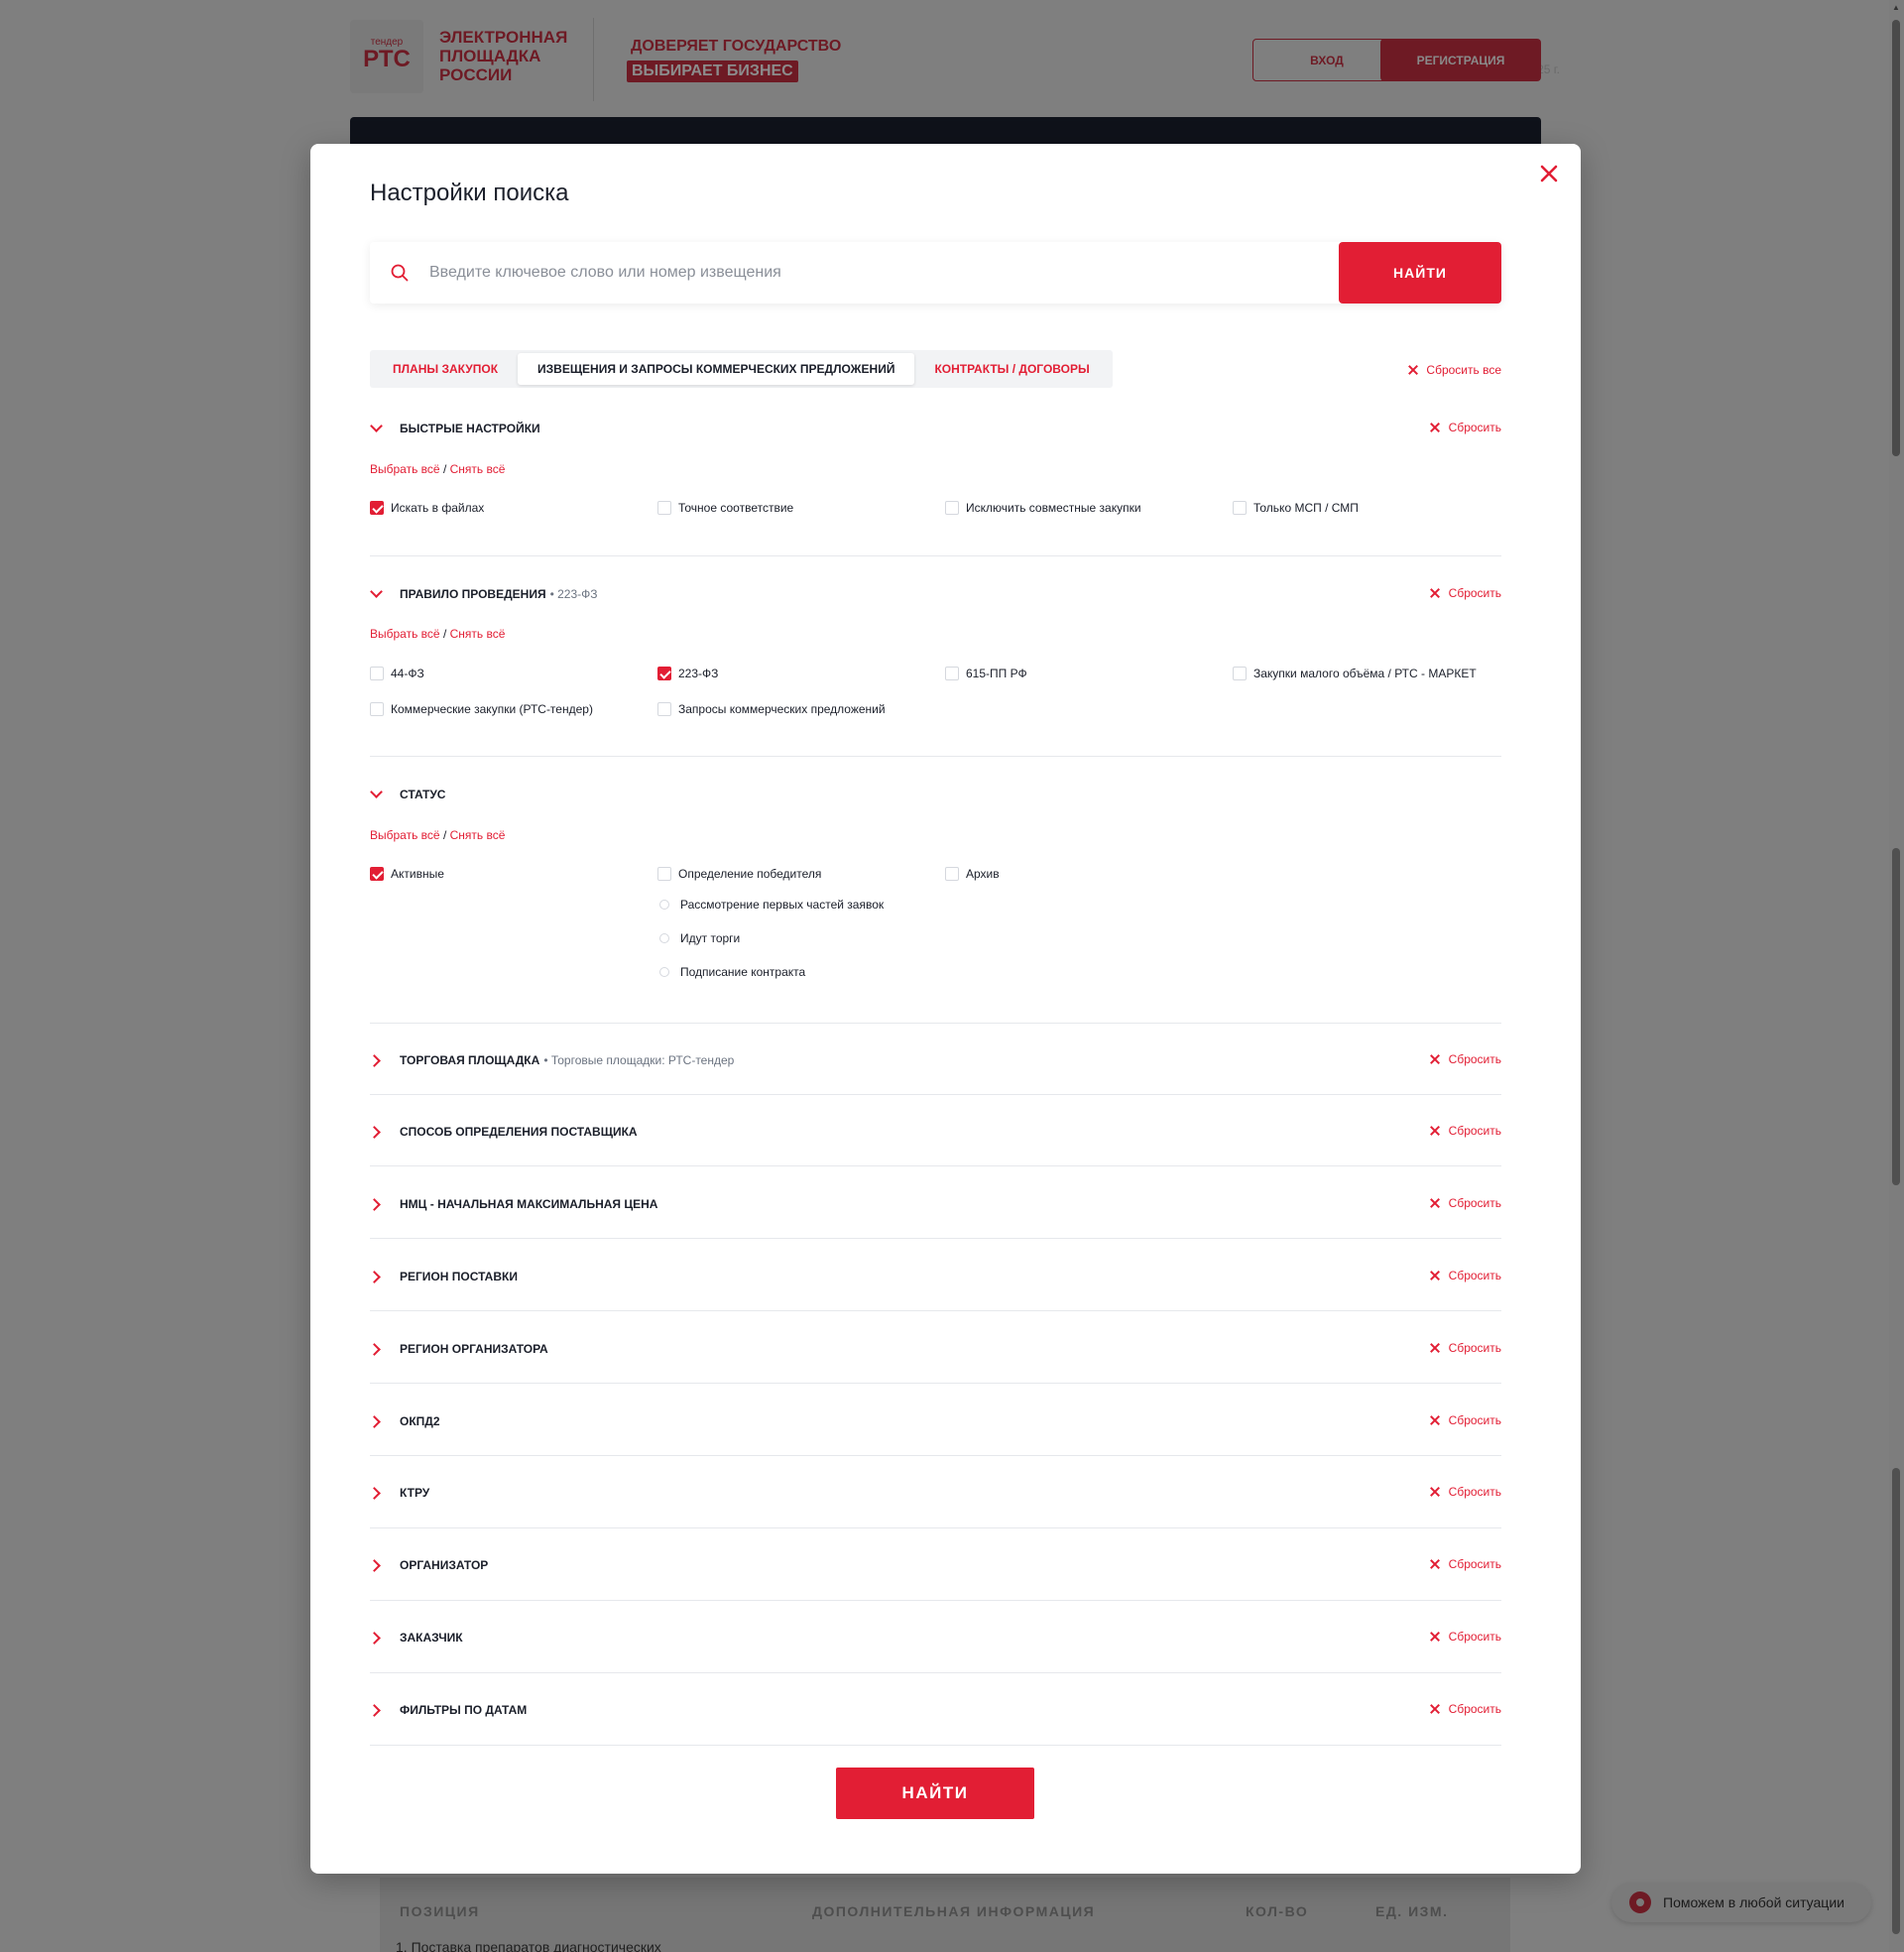 The height and width of the screenshot is (1952, 1904). Describe the element at coordinates (481, 709) in the screenshot. I see `checkbox-commercial: Коммерческие закупки (РТС-тендер)` at that location.